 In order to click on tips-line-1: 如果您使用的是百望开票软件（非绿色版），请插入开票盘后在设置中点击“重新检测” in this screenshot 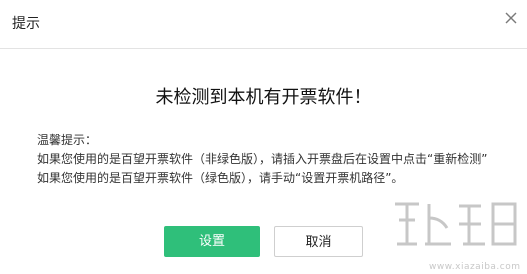, I will do `click(262, 159)`.